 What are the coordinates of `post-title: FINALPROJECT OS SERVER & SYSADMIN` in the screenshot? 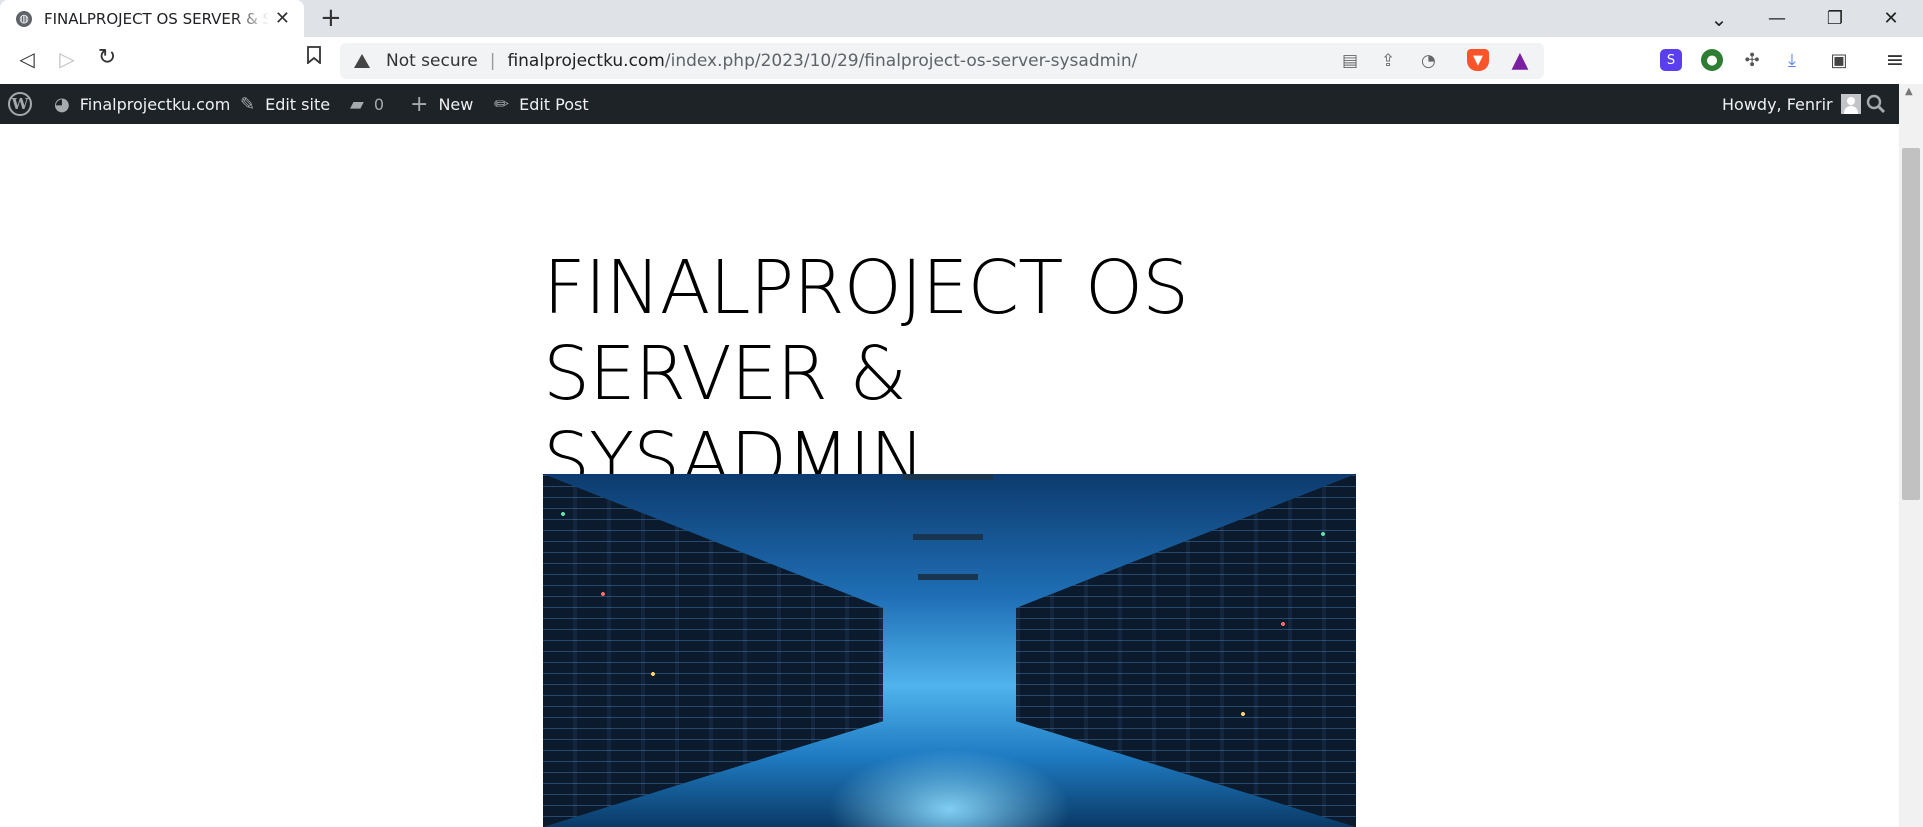 It's located at (866, 374).